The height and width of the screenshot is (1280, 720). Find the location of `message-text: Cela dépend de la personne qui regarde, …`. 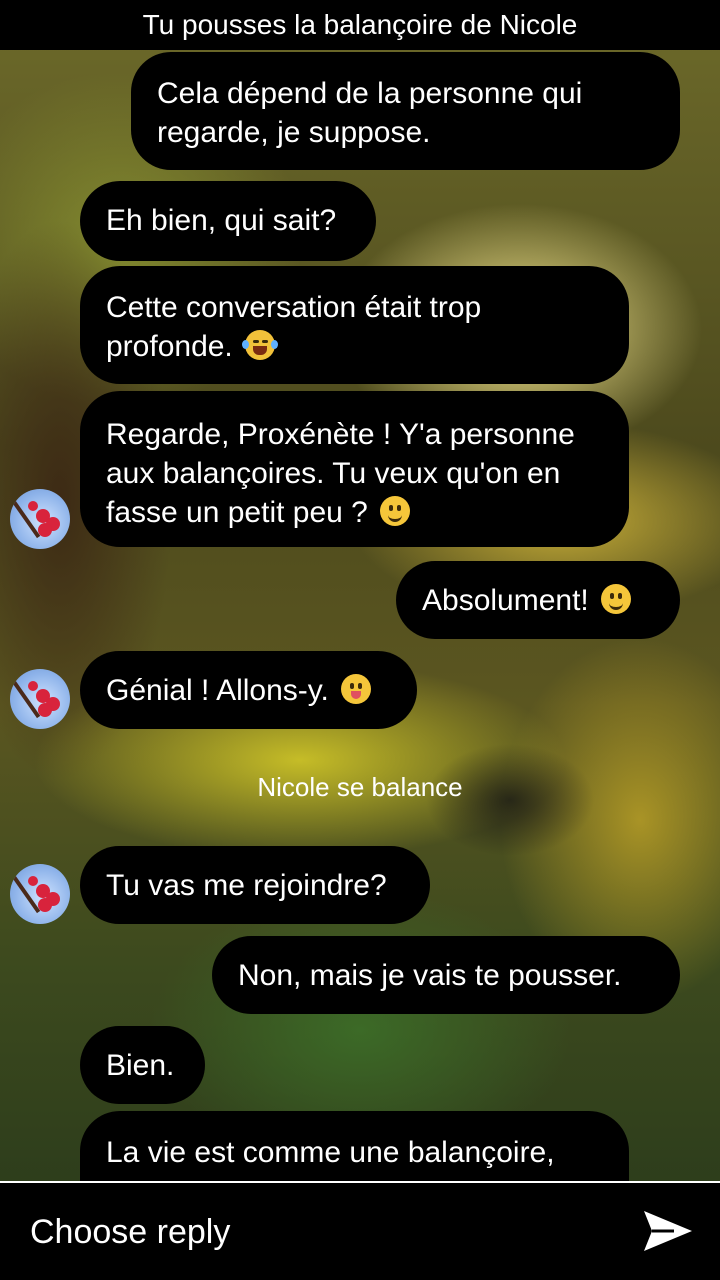

message-text: Cela dépend de la personne qui regarde, … is located at coordinates (370, 113).